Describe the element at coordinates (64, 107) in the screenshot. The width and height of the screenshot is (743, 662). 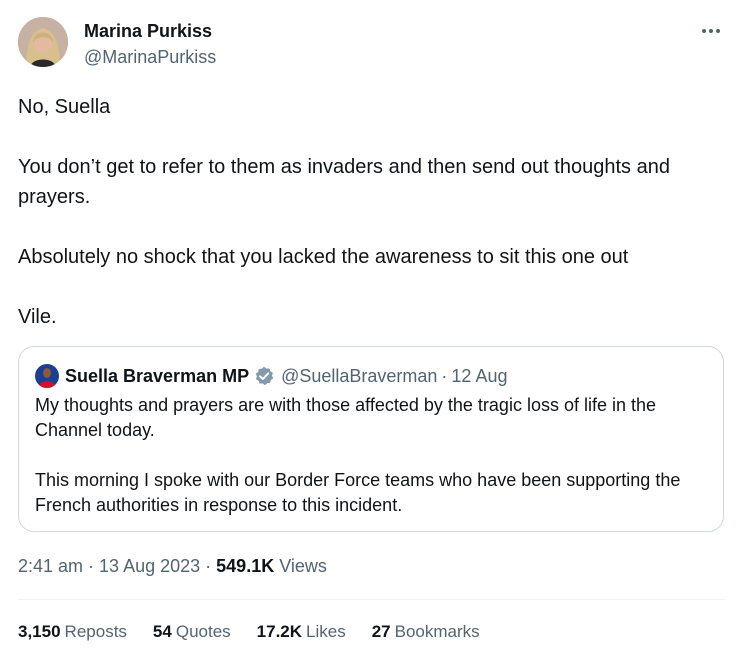
I see `tweet-text-line: No, Suella` at that location.